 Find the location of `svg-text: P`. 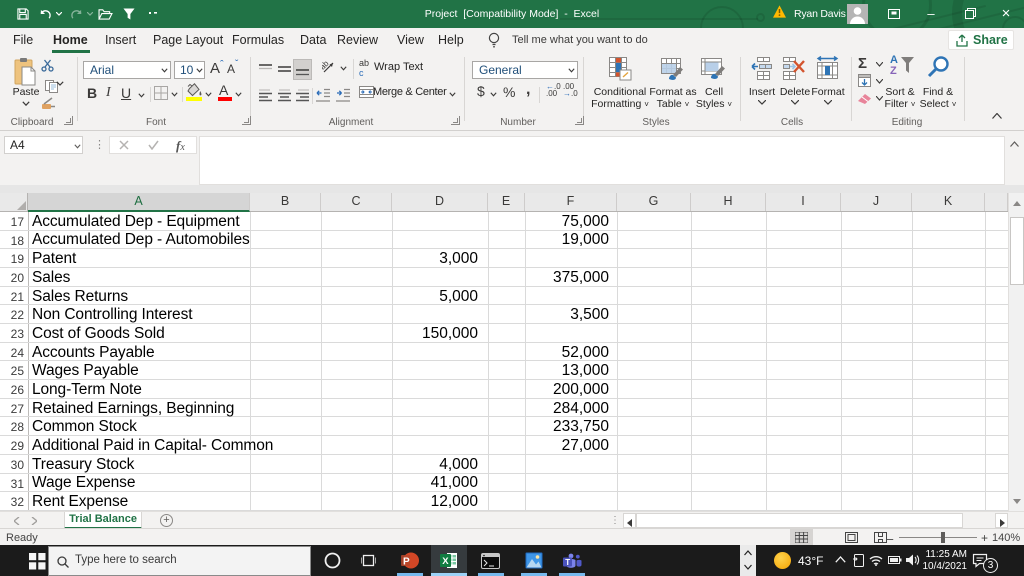

svg-text: P is located at coordinates (406, 562).